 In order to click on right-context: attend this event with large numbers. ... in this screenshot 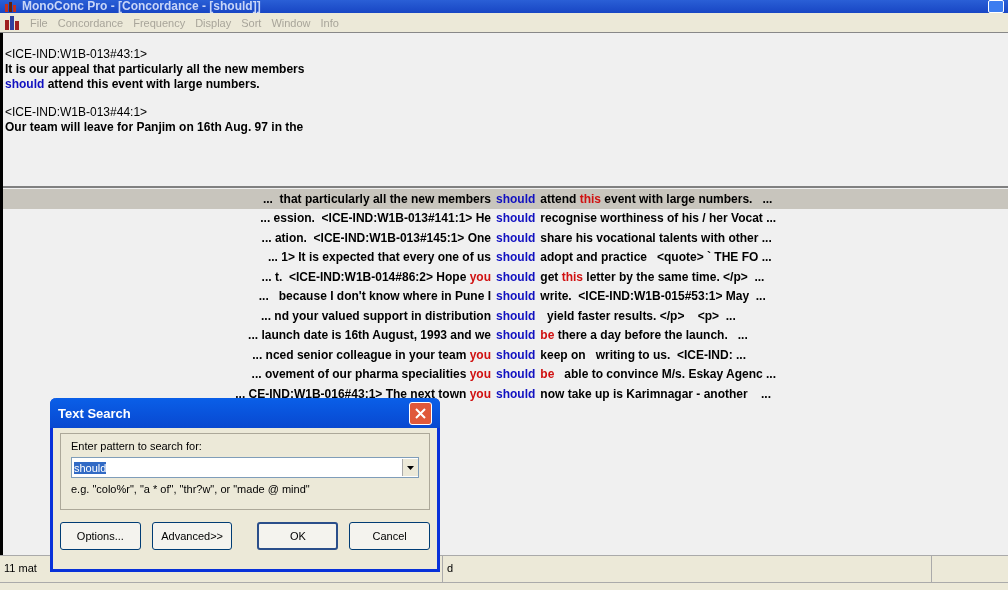, I will do `click(657, 198)`.